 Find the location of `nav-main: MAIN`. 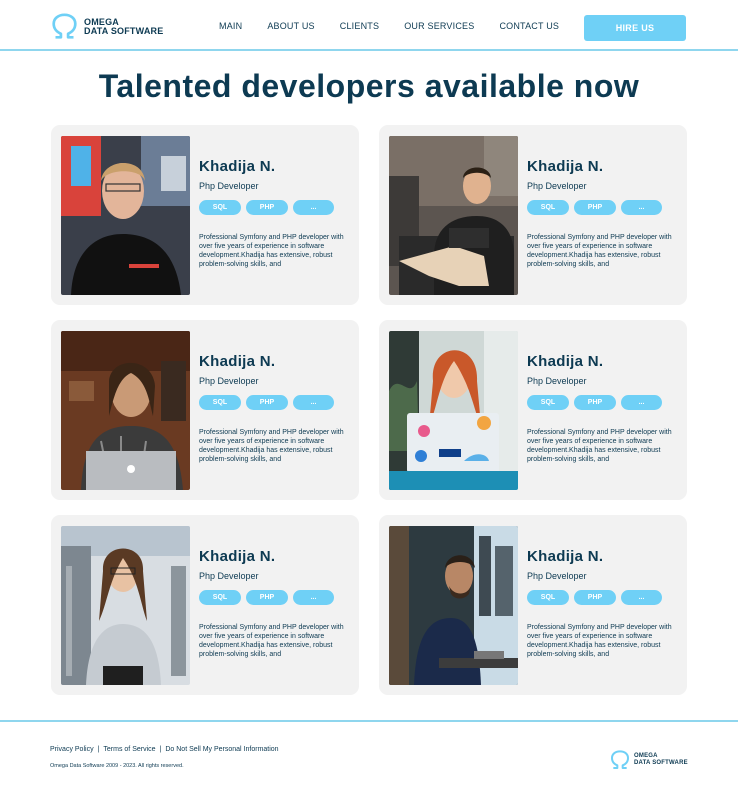

nav-main: MAIN is located at coordinates (230, 26).